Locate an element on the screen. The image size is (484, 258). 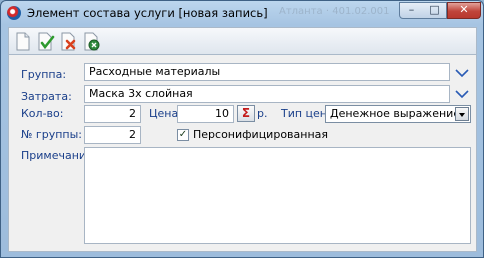
background-window-text: Атланта · 401.02.001 is located at coordinates (334, 11).